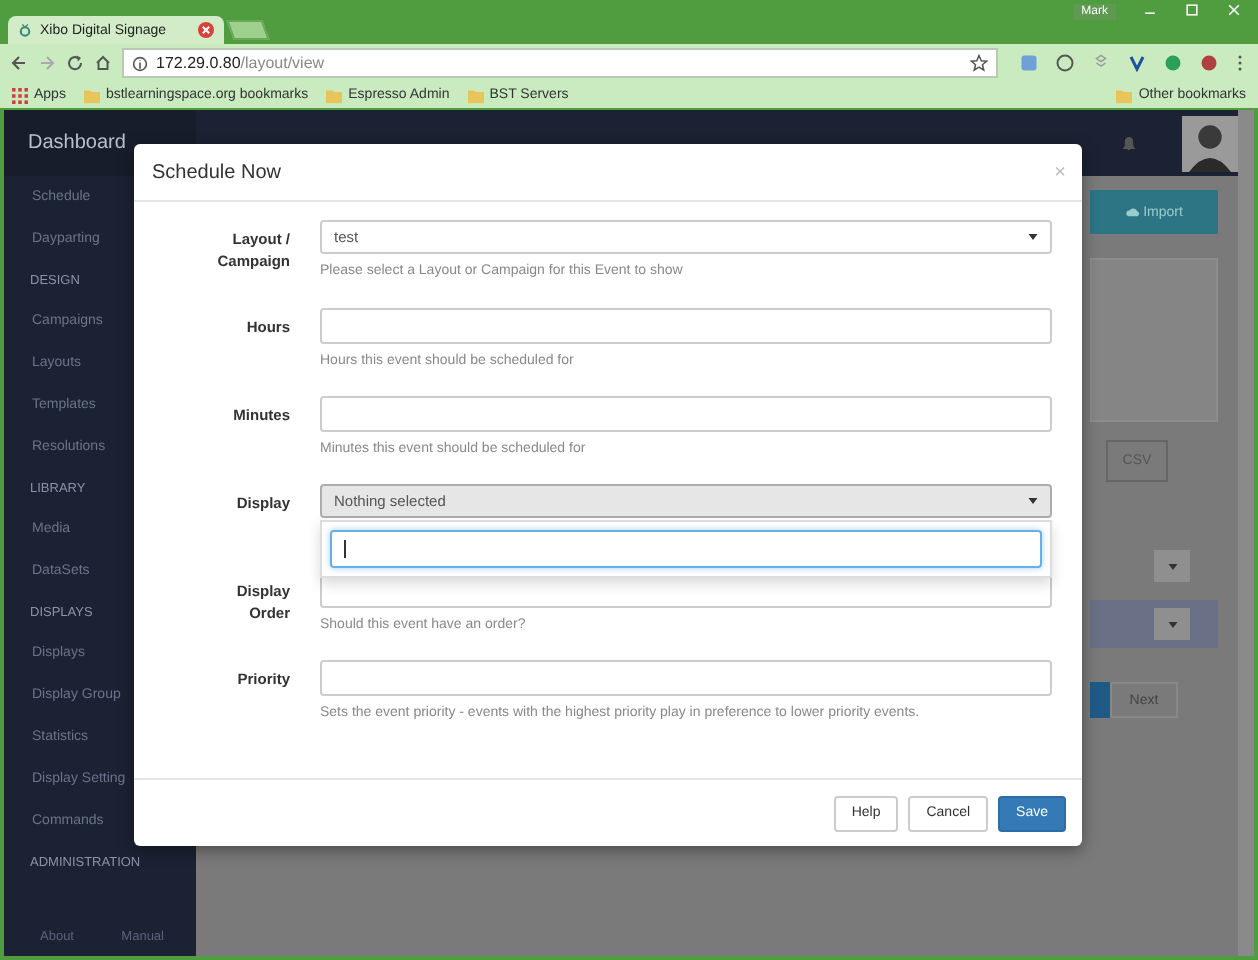 The image size is (1258, 960). Describe the element at coordinates (1129, 143) in the screenshot. I see `bell-icon` at that location.